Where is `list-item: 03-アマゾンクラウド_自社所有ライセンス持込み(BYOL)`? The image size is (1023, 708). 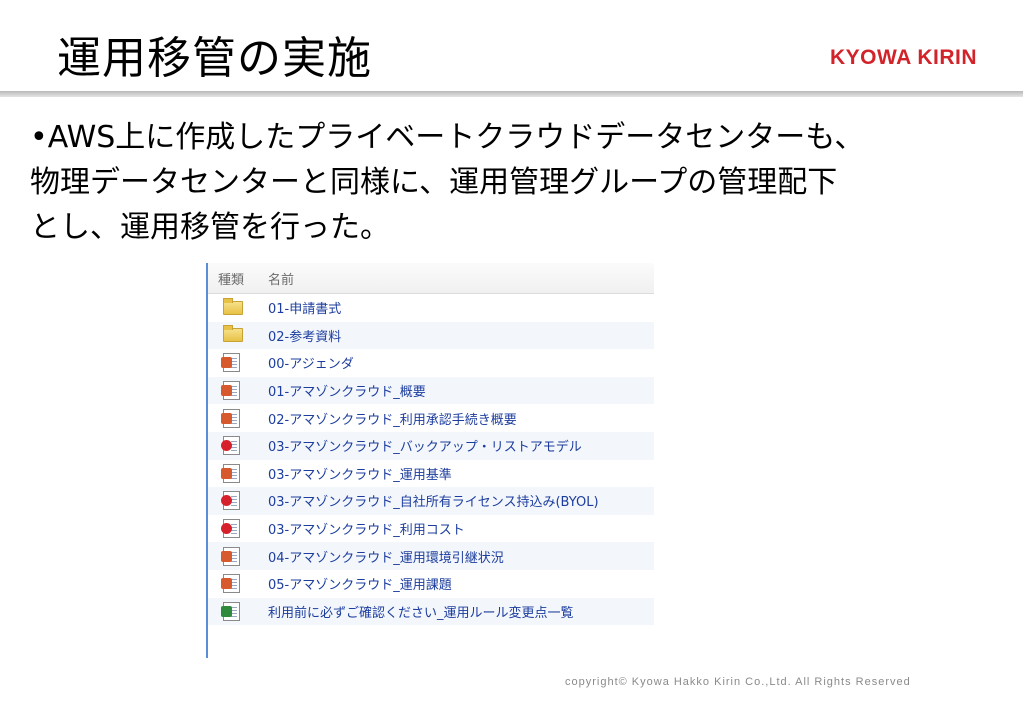
list-item: 03-アマゾンクラウド_自社所有ライセンス持込み(BYOL) is located at coordinates (431, 501).